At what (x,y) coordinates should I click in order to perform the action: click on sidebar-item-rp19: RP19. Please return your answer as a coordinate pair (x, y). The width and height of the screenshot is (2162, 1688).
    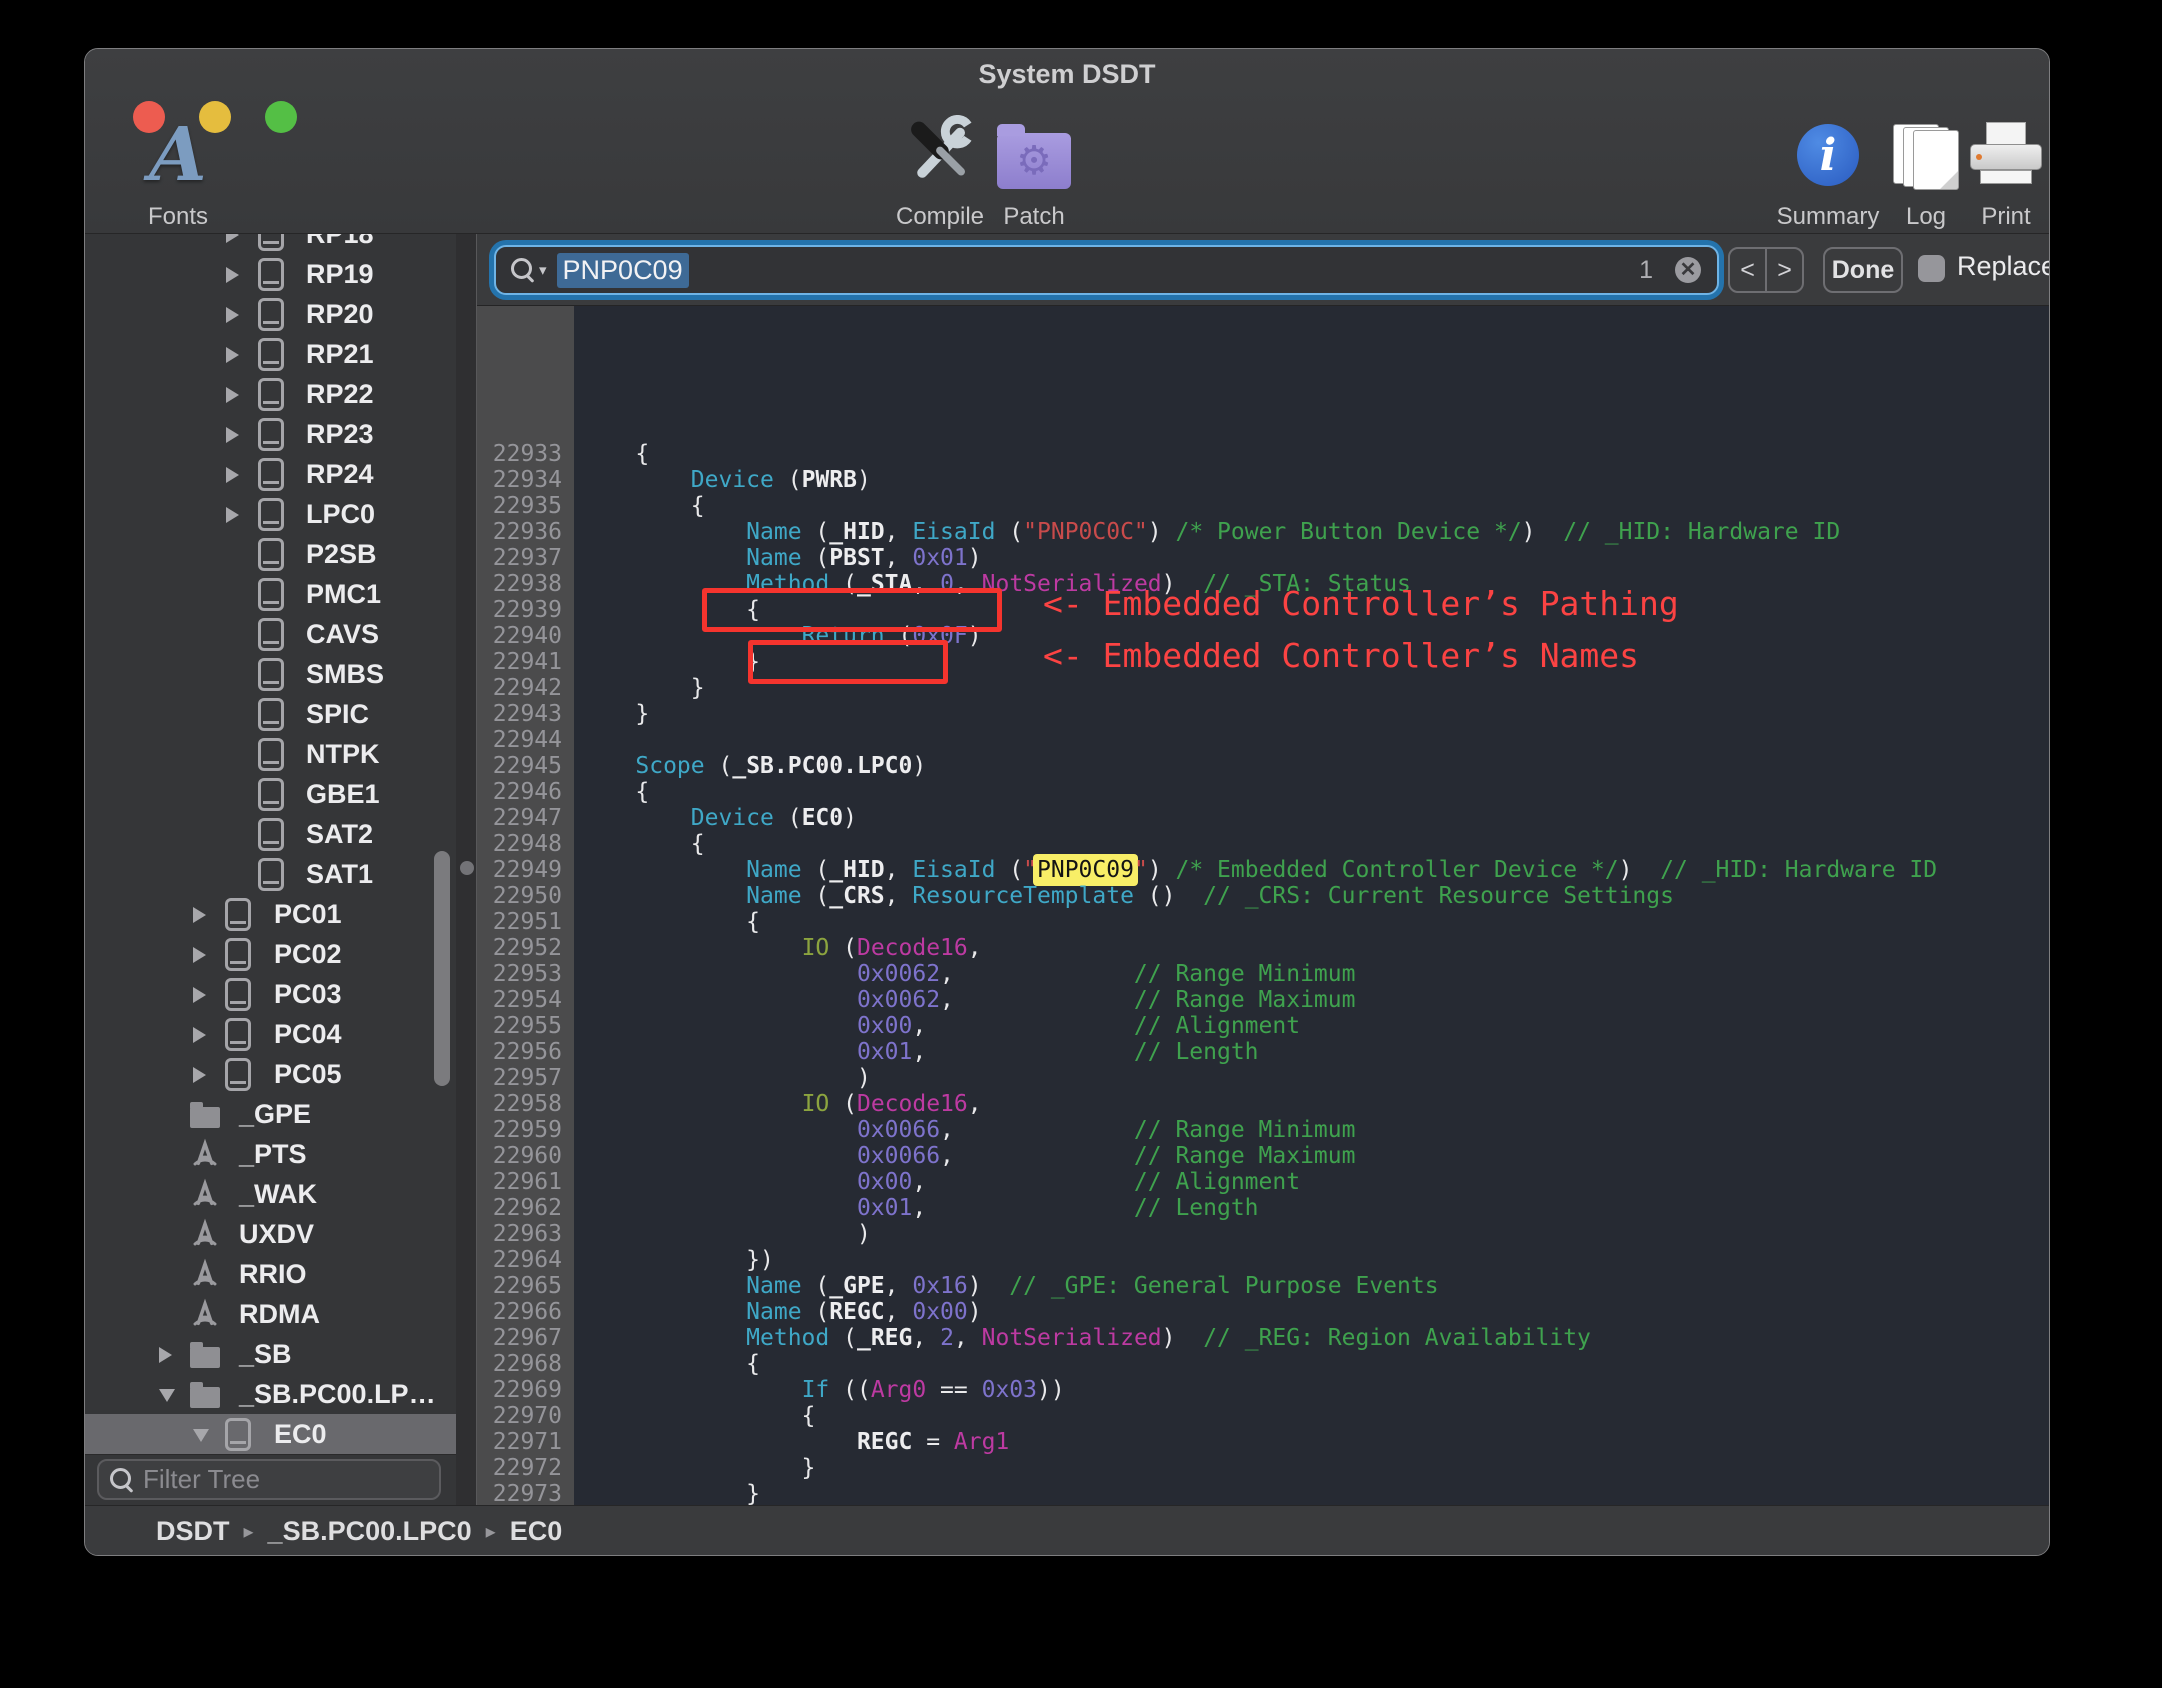
    Looking at the image, I should click on (270, 274).